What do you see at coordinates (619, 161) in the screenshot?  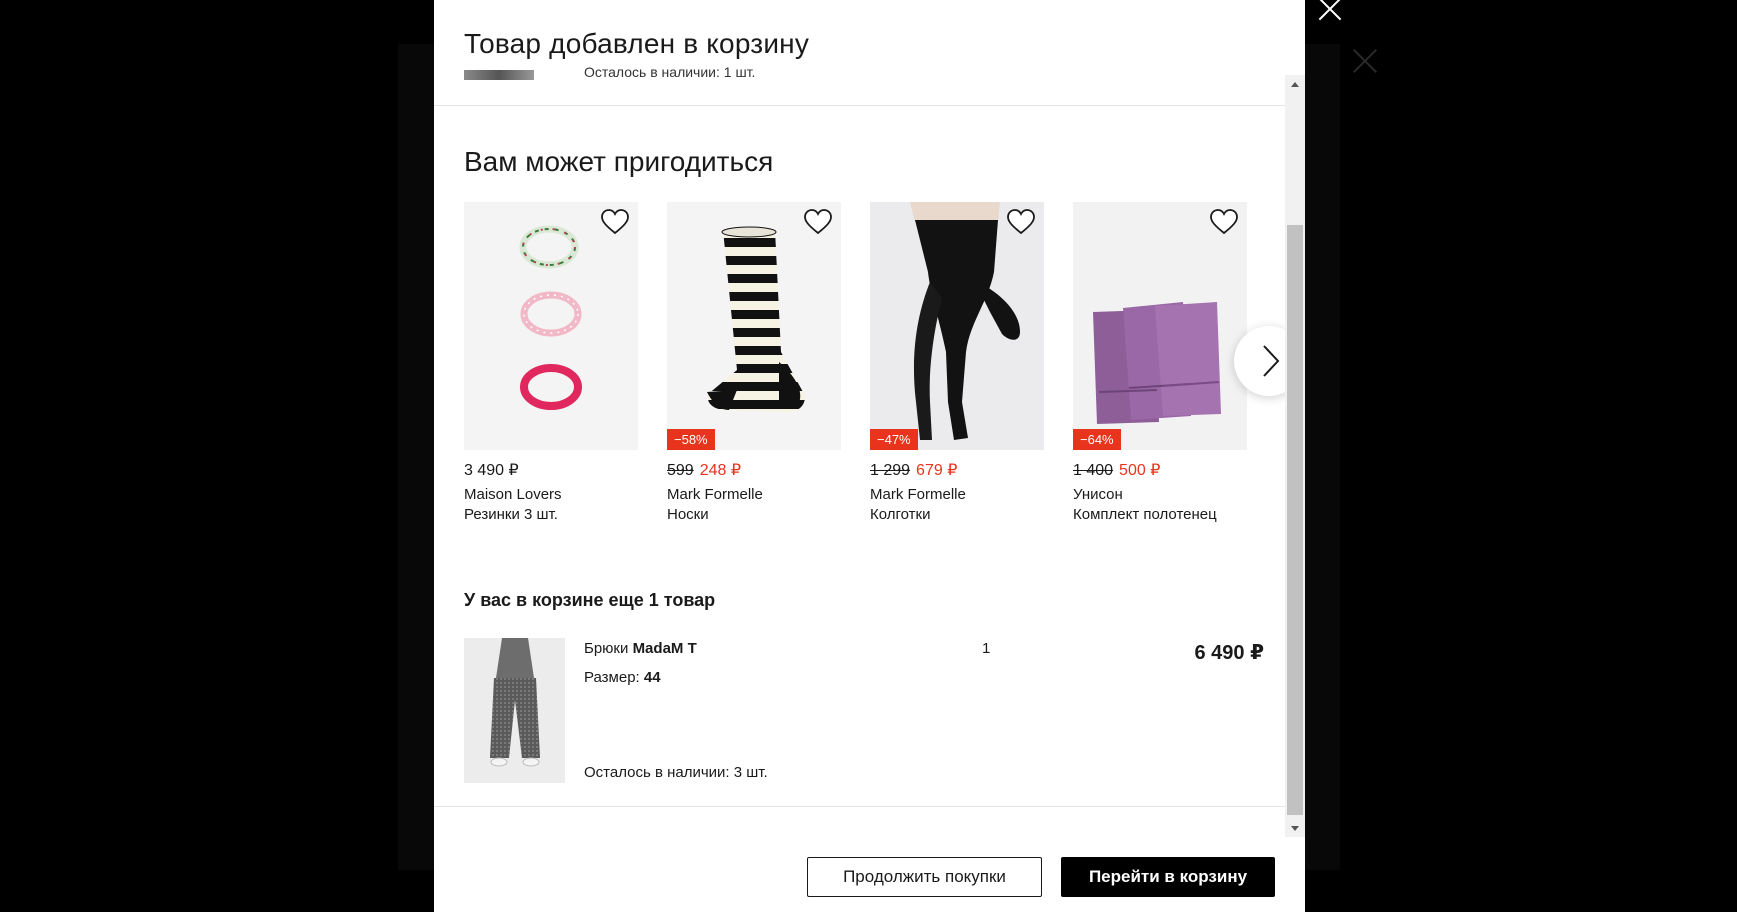 I see `recommendations-title: Вам может пригодиться` at bounding box center [619, 161].